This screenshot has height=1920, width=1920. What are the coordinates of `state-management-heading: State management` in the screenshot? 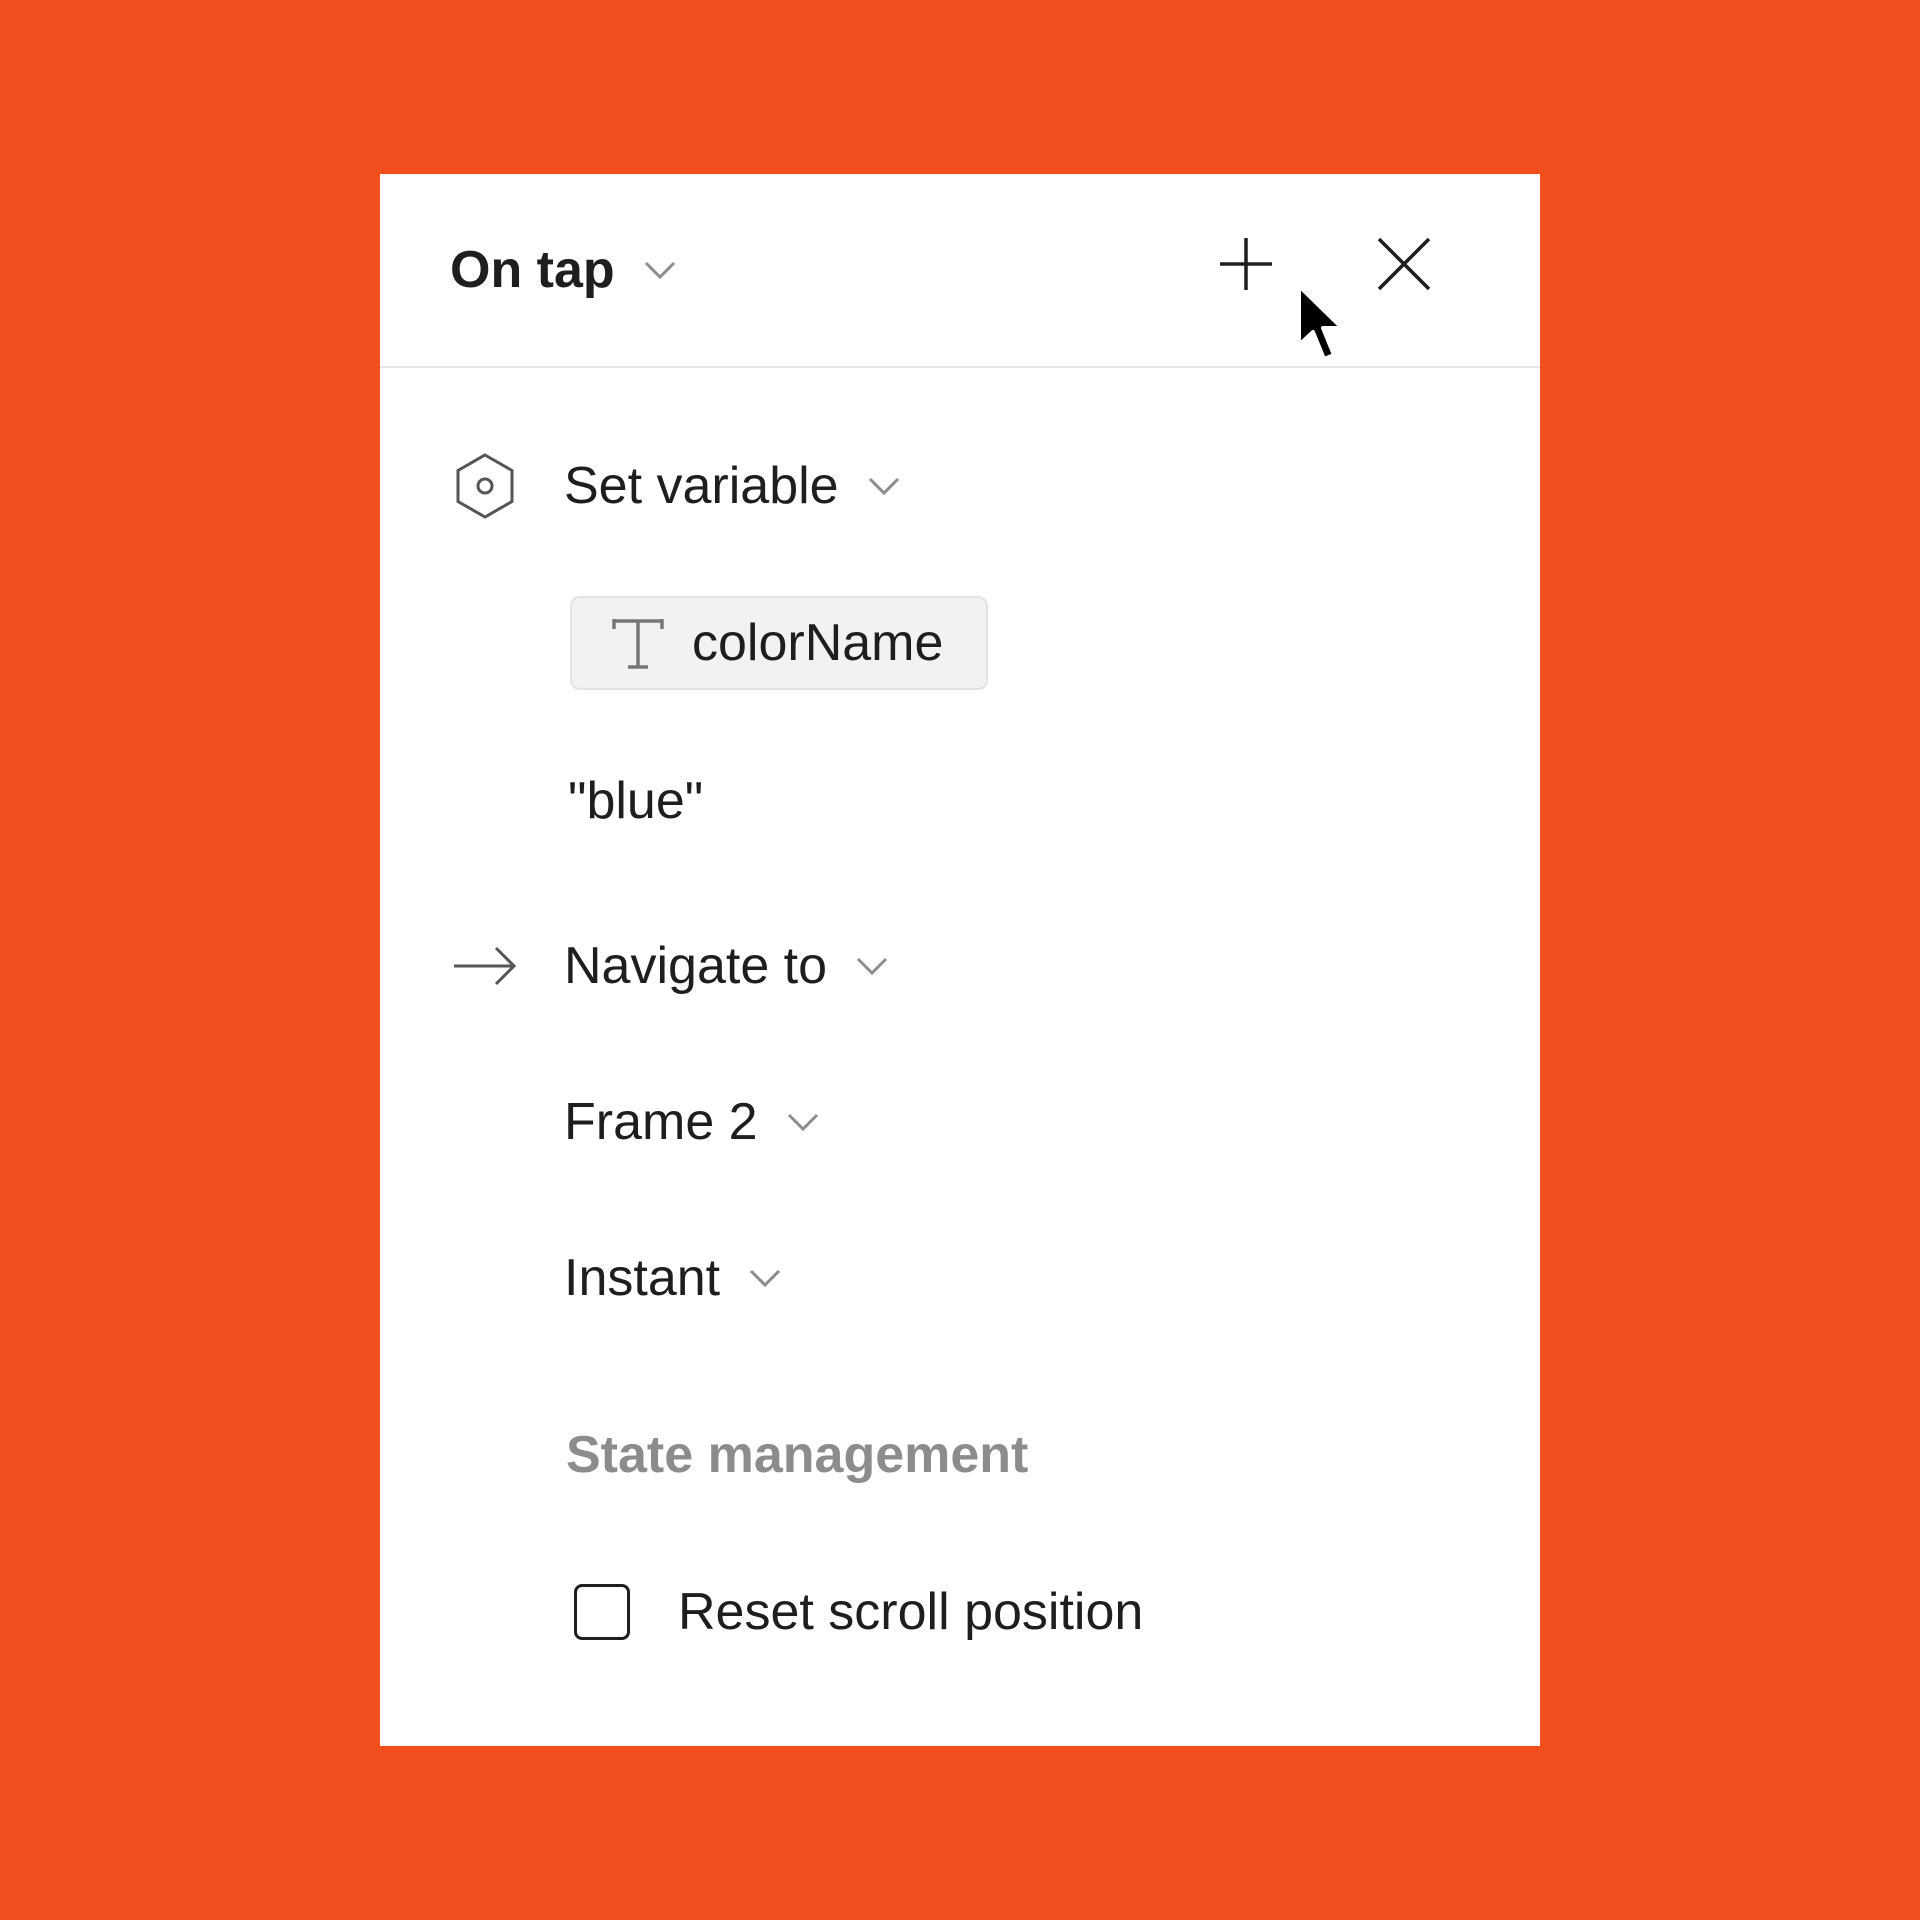 It's located at (797, 1455).